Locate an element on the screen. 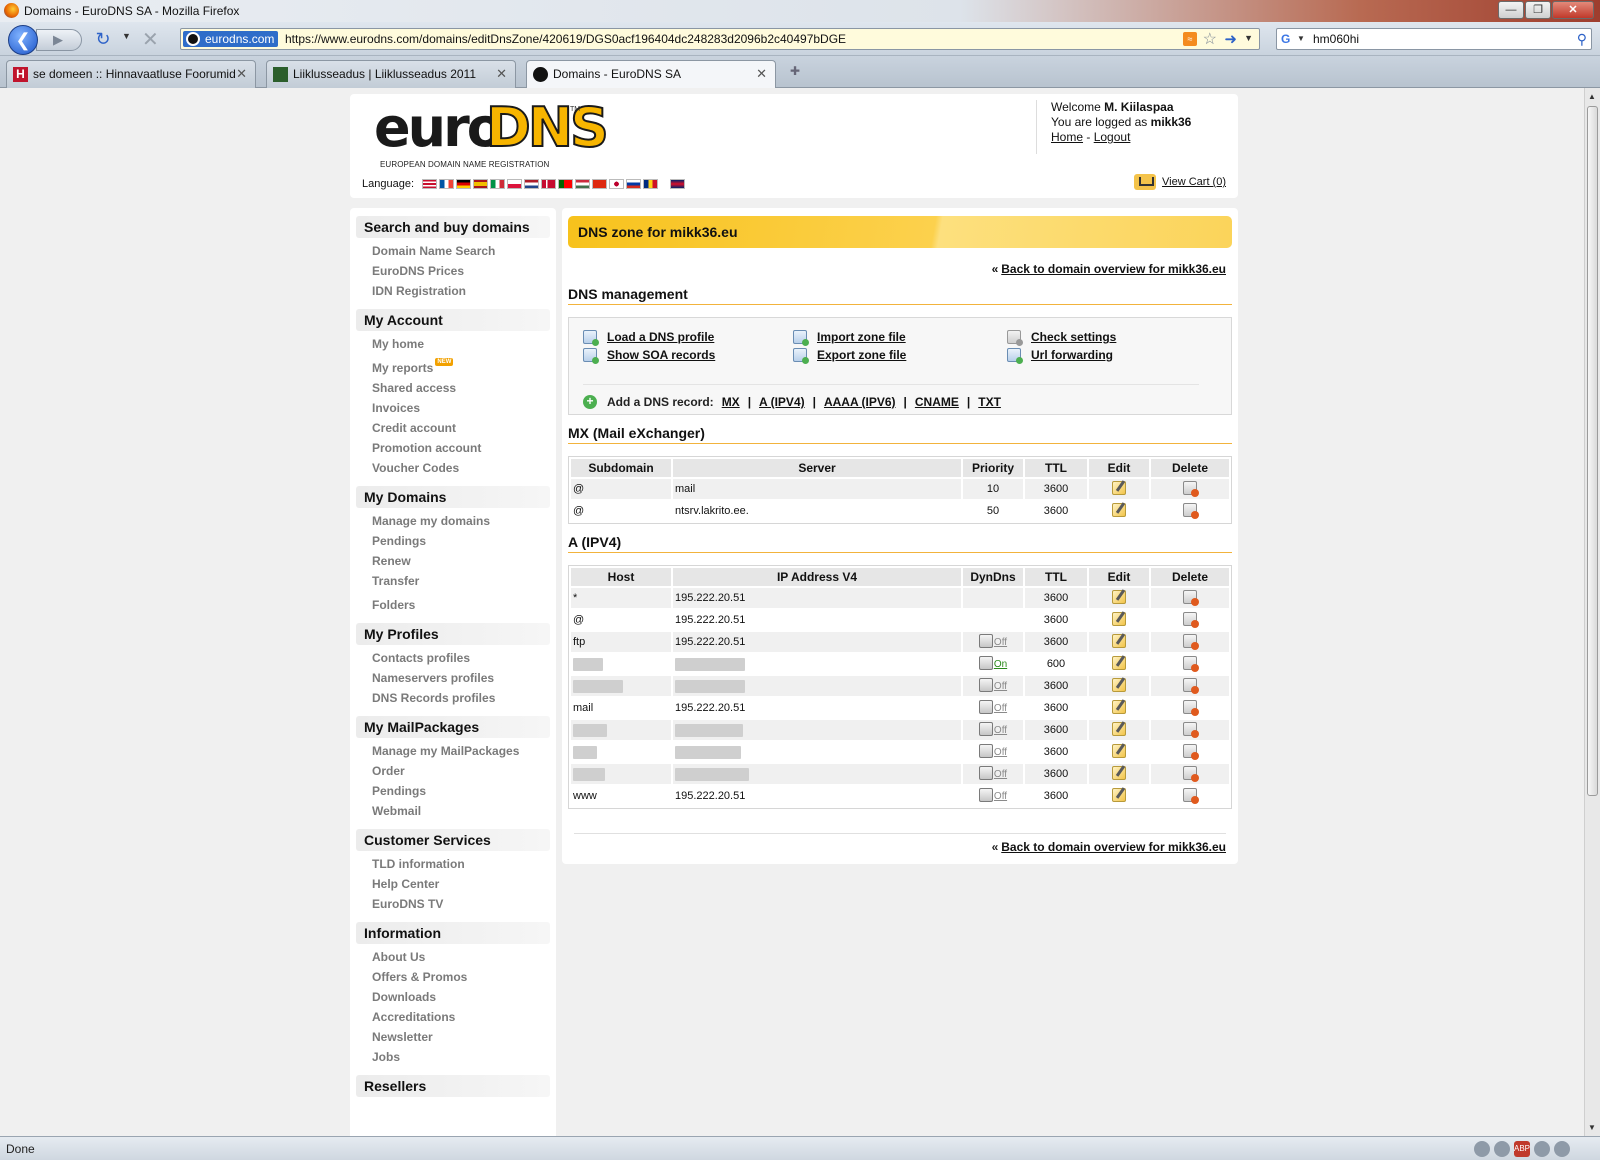 The height and width of the screenshot is (1160, 1600). sidebar-item-jobs: Jobs is located at coordinates (461, 1057).